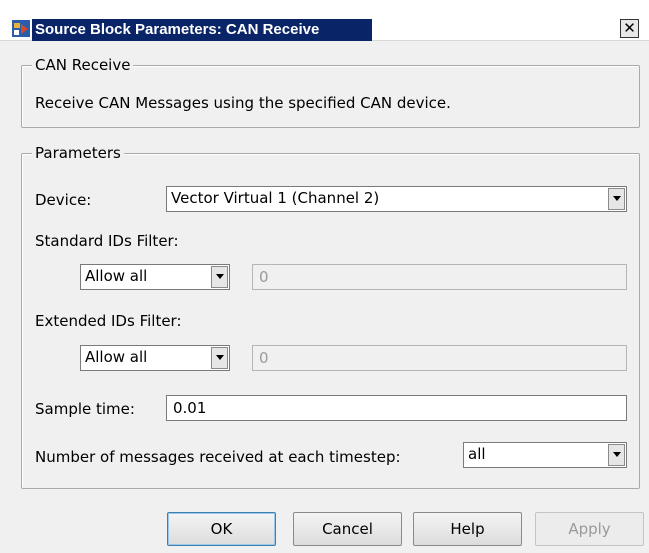  Describe the element at coordinates (477, 454) in the screenshot. I see `messages-per-timestep-value: all` at that location.